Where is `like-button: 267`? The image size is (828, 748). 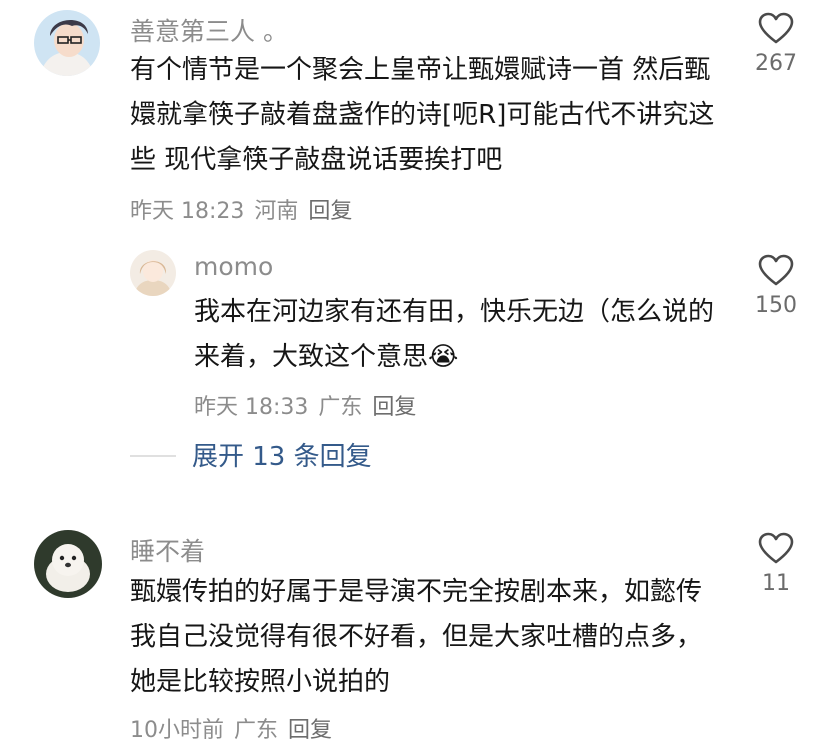 like-button: 267 is located at coordinates (776, 44).